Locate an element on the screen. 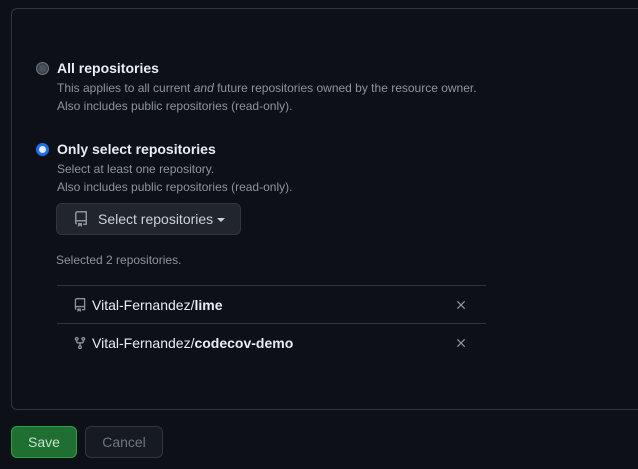 The height and width of the screenshot is (469, 638). list-item: Vital-Fernandez/codecov-demo is located at coordinates (271, 343).